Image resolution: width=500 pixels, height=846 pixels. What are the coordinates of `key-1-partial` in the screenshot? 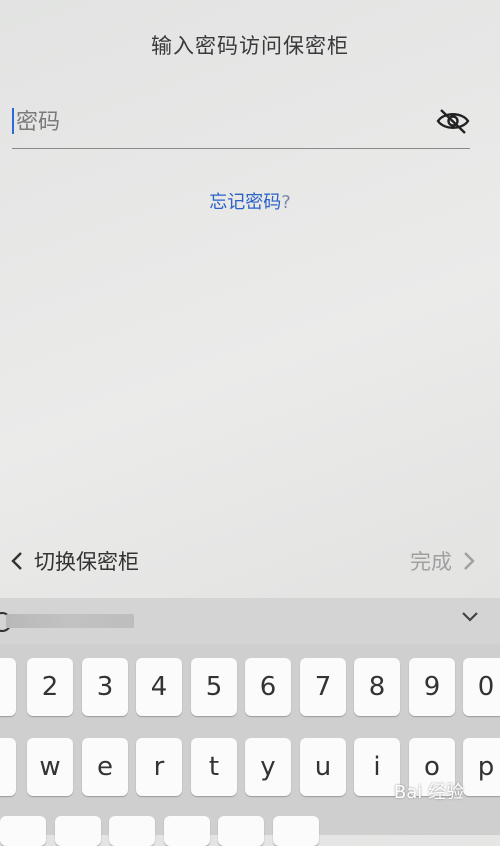 It's located at (8, 687).